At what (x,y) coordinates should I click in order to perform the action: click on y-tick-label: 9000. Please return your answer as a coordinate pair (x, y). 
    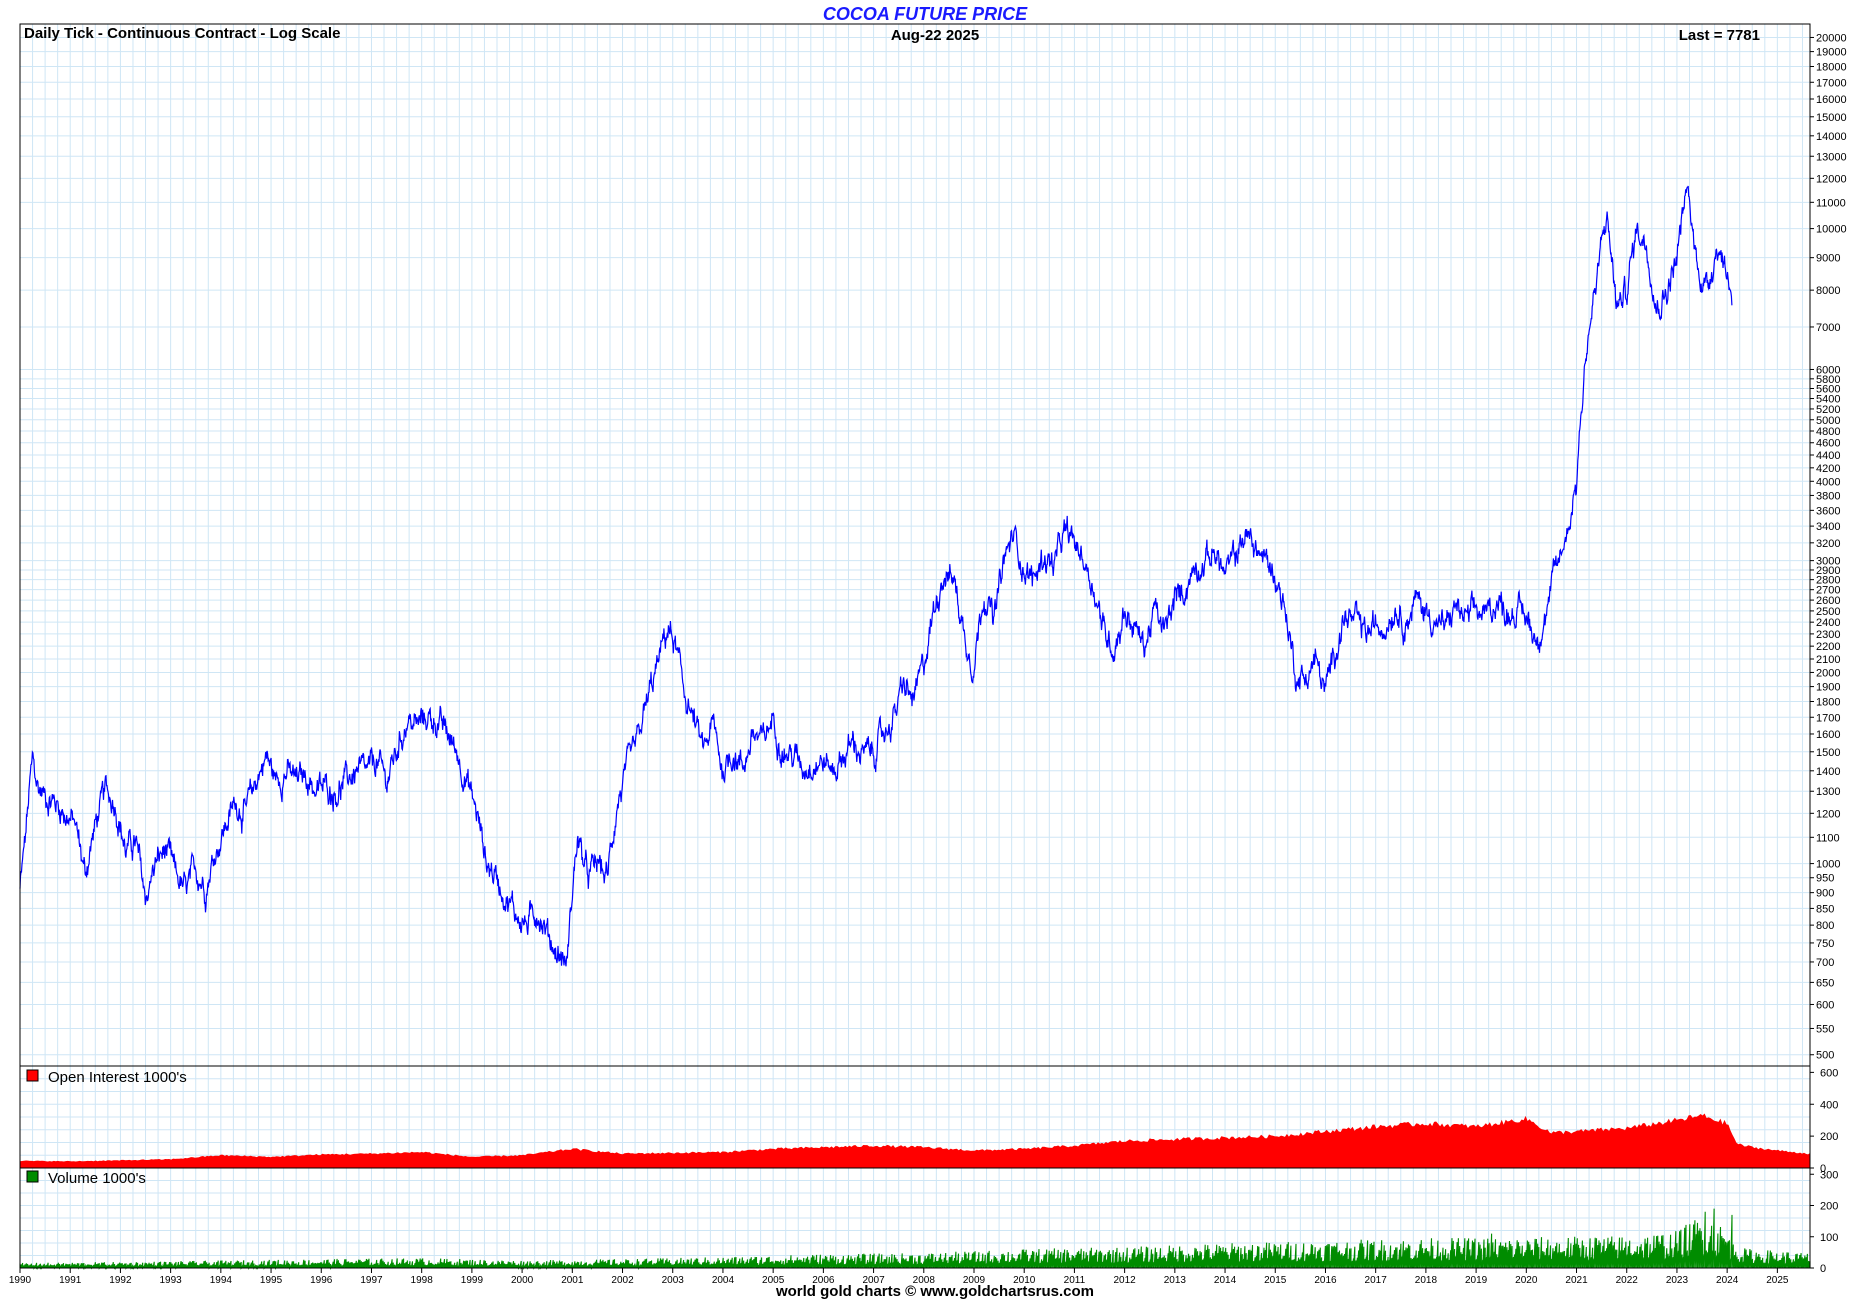
    Looking at the image, I should click on (1828, 259).